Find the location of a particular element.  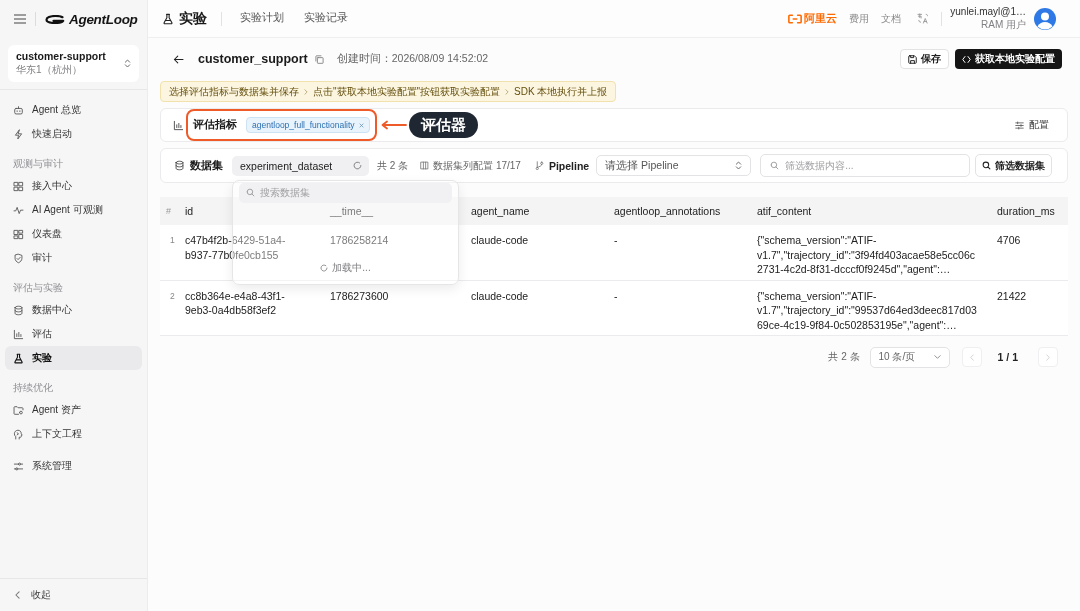

module-title: 实验 is located at coordinates (193, 18).